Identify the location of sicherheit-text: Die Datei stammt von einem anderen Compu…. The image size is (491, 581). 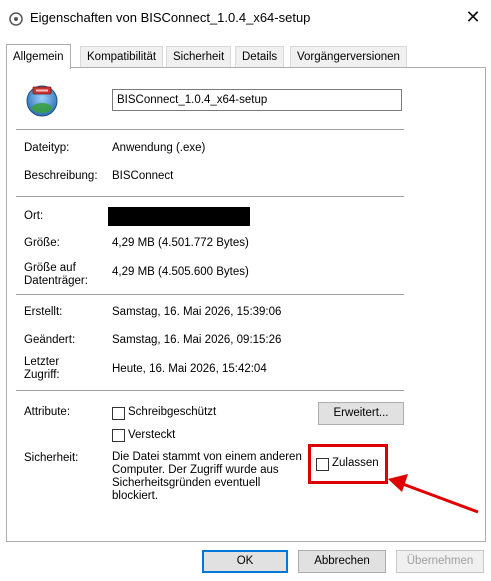
(207, 477).